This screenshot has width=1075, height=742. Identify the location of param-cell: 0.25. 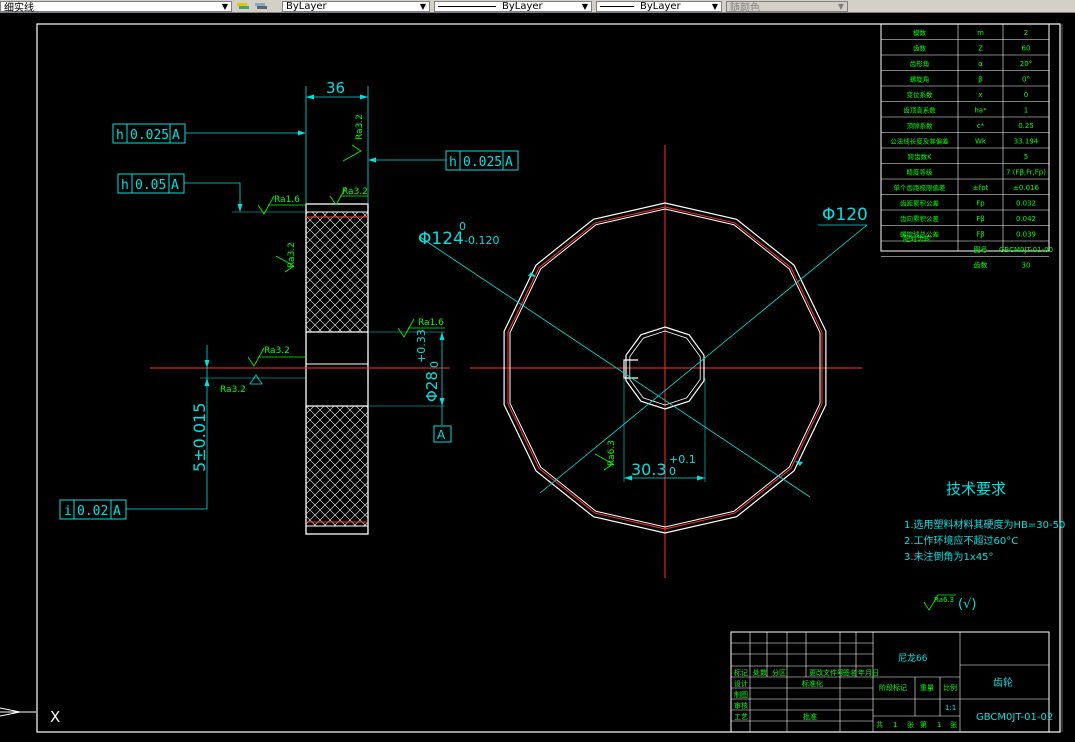
(1026, 126).